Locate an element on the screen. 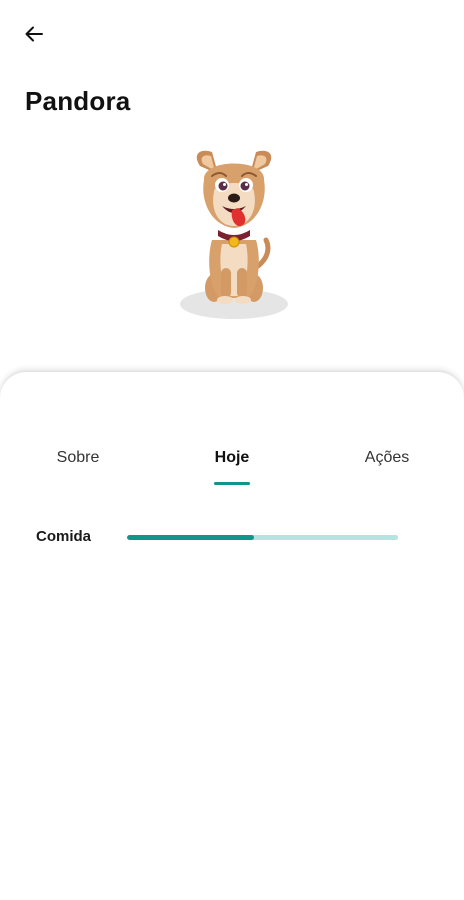 This screenshot has height=900, width=464. arrow-left-icon is located at coordinates (34, 34).